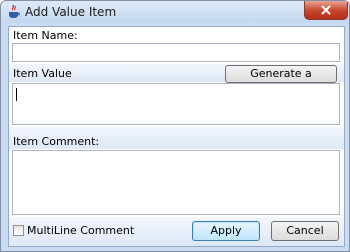  Describe the element at coordinates (175, 12) in the screenshot. I see `title-bar: Add Value Item` at that location.